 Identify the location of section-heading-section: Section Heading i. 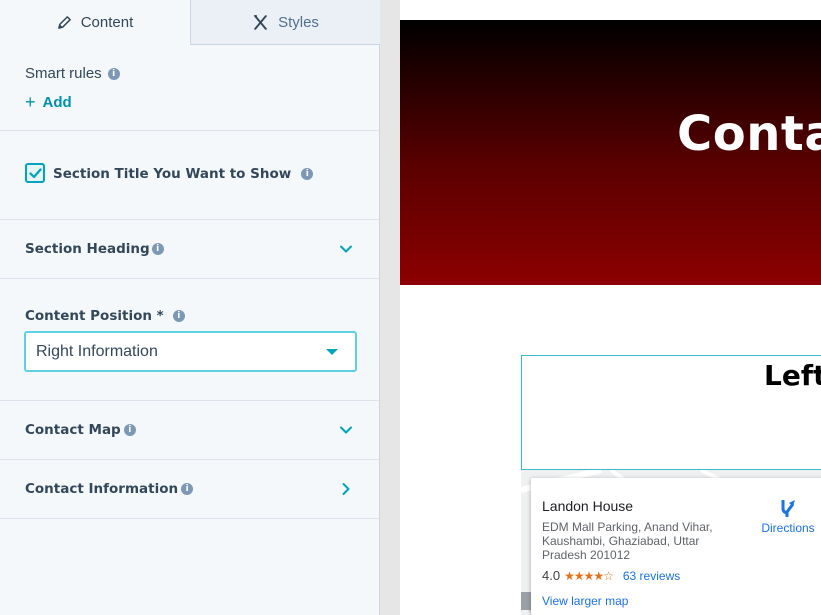
(189, 249).